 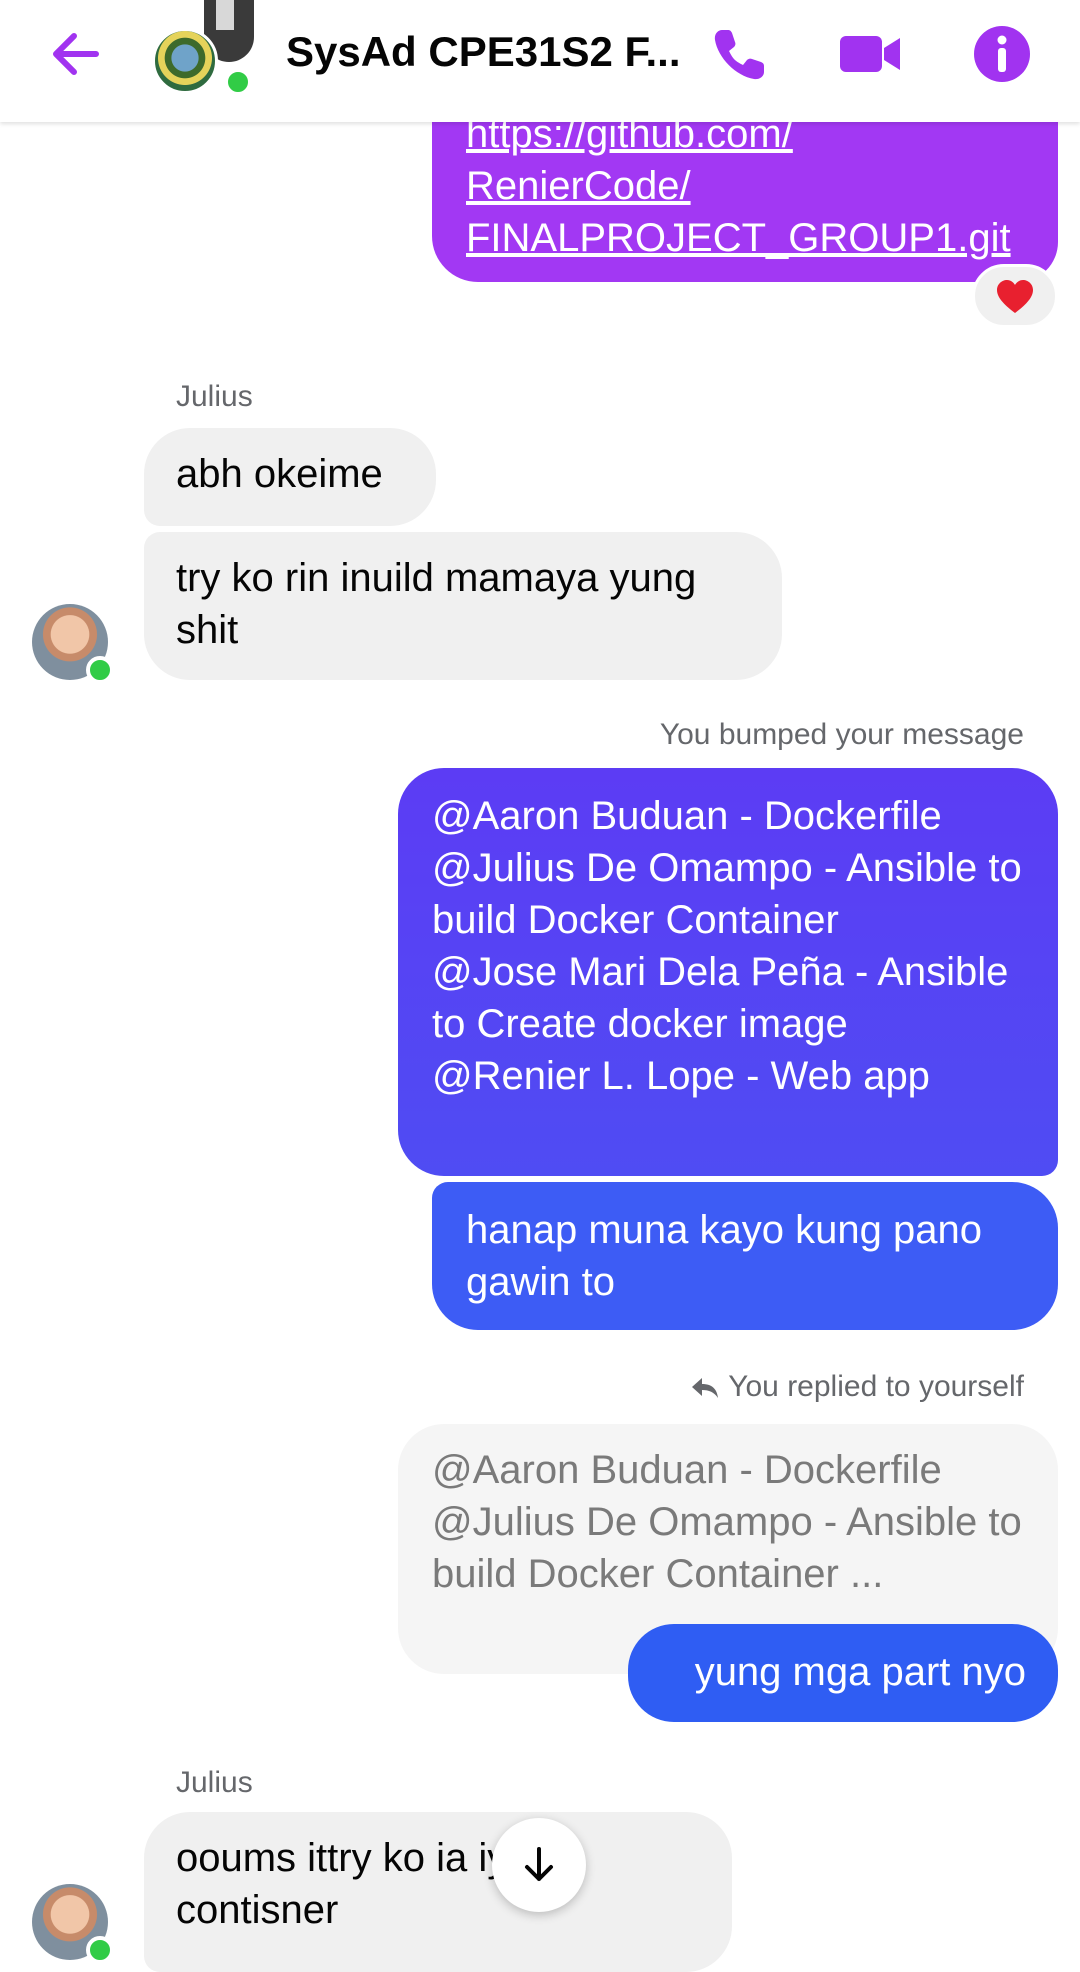 I want to click on incoming-message: ooums ittry ko ia iya sa contisner, so click(x=438, y=1892).